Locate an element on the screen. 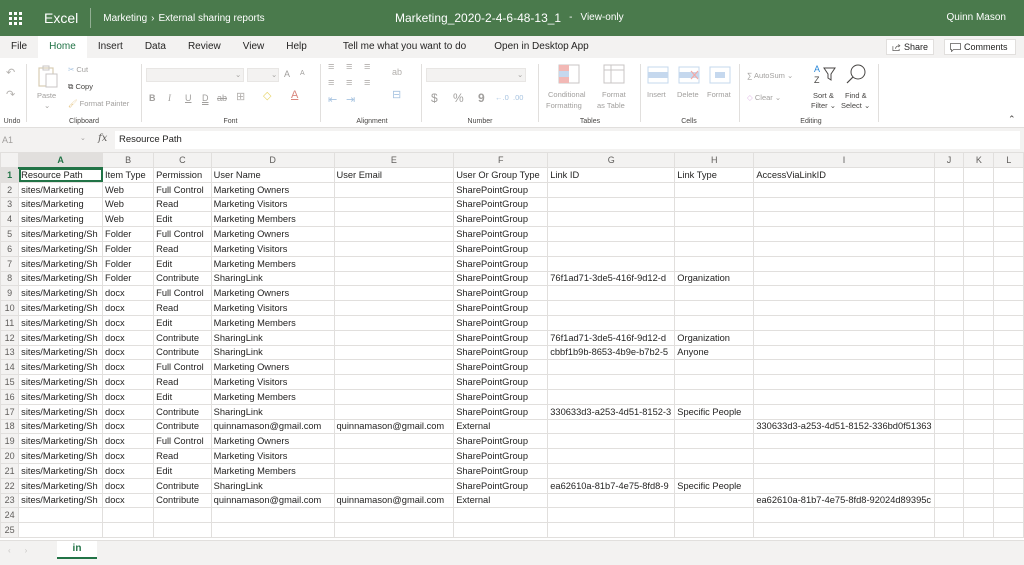 This screenshot has width=1024, height=565. cell-k18 is located at coordinates (979, 426).